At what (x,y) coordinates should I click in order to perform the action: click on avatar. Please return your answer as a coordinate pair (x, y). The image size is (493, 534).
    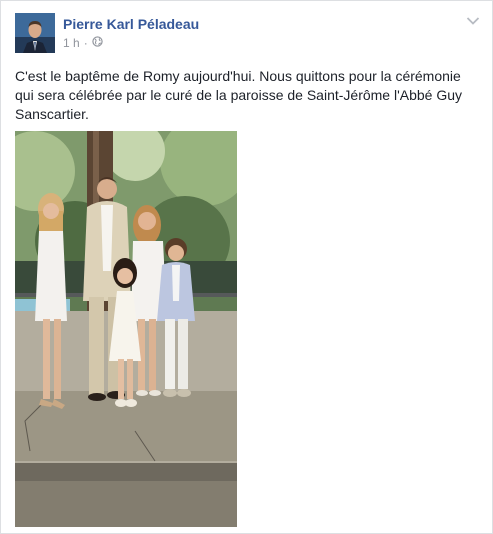
    Looking at the image, I should click on (35, 33).